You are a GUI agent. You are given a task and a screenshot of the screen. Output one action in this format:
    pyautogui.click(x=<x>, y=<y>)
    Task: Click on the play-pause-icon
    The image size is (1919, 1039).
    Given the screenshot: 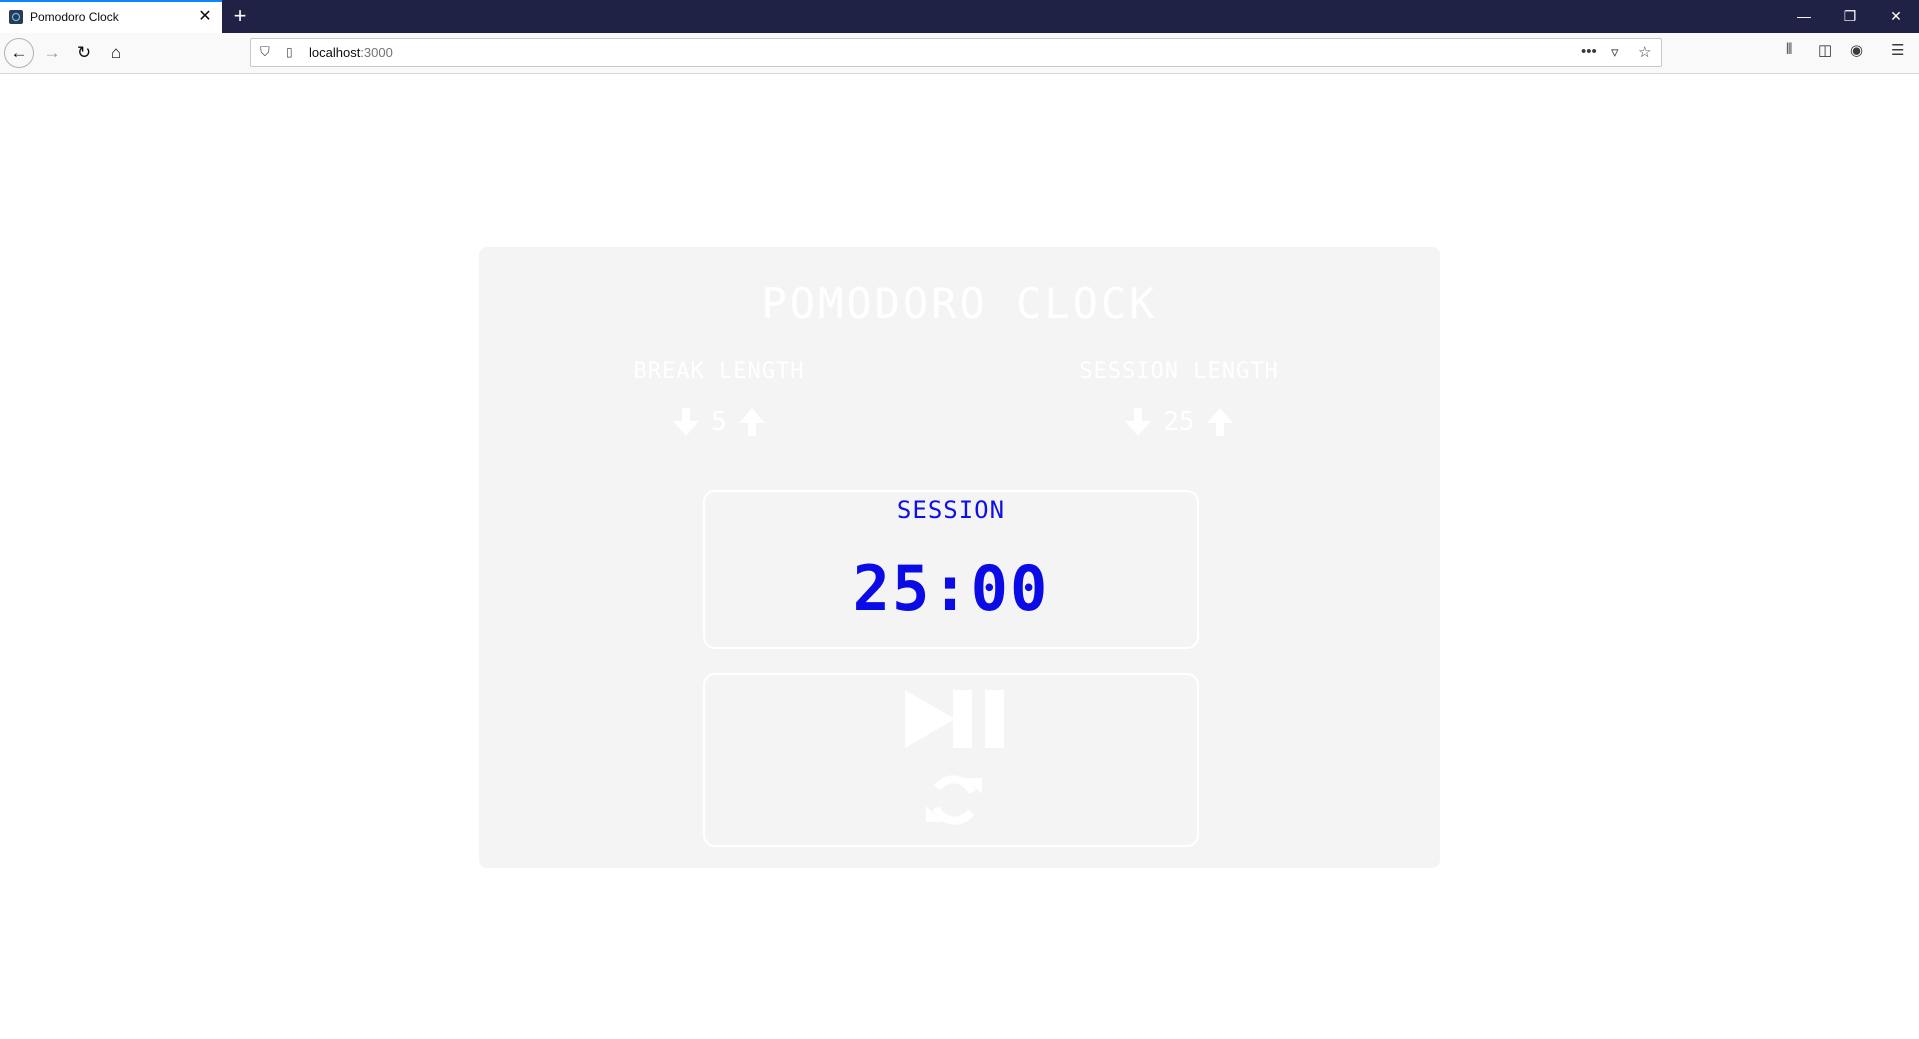 What is the action you would take?
    pyautogui.click(x=958, y=719)
    